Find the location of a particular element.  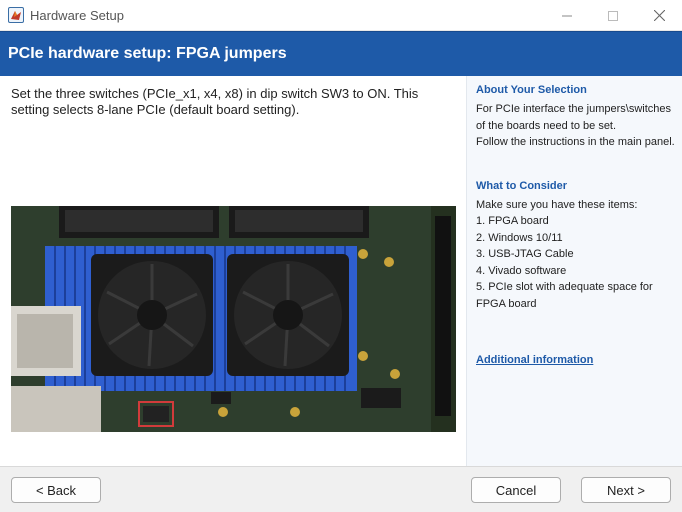

page-title: PCIe hardware setup: FPGA jumpers is located at coordinates (147, 53).